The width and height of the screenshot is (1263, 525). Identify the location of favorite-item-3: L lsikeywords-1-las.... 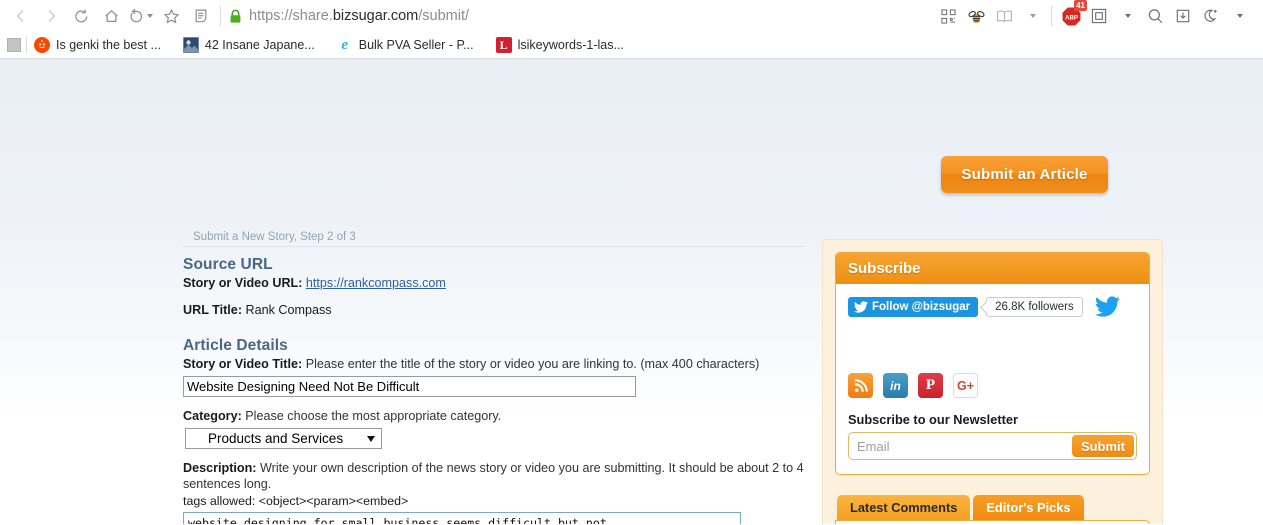
(559, 45).